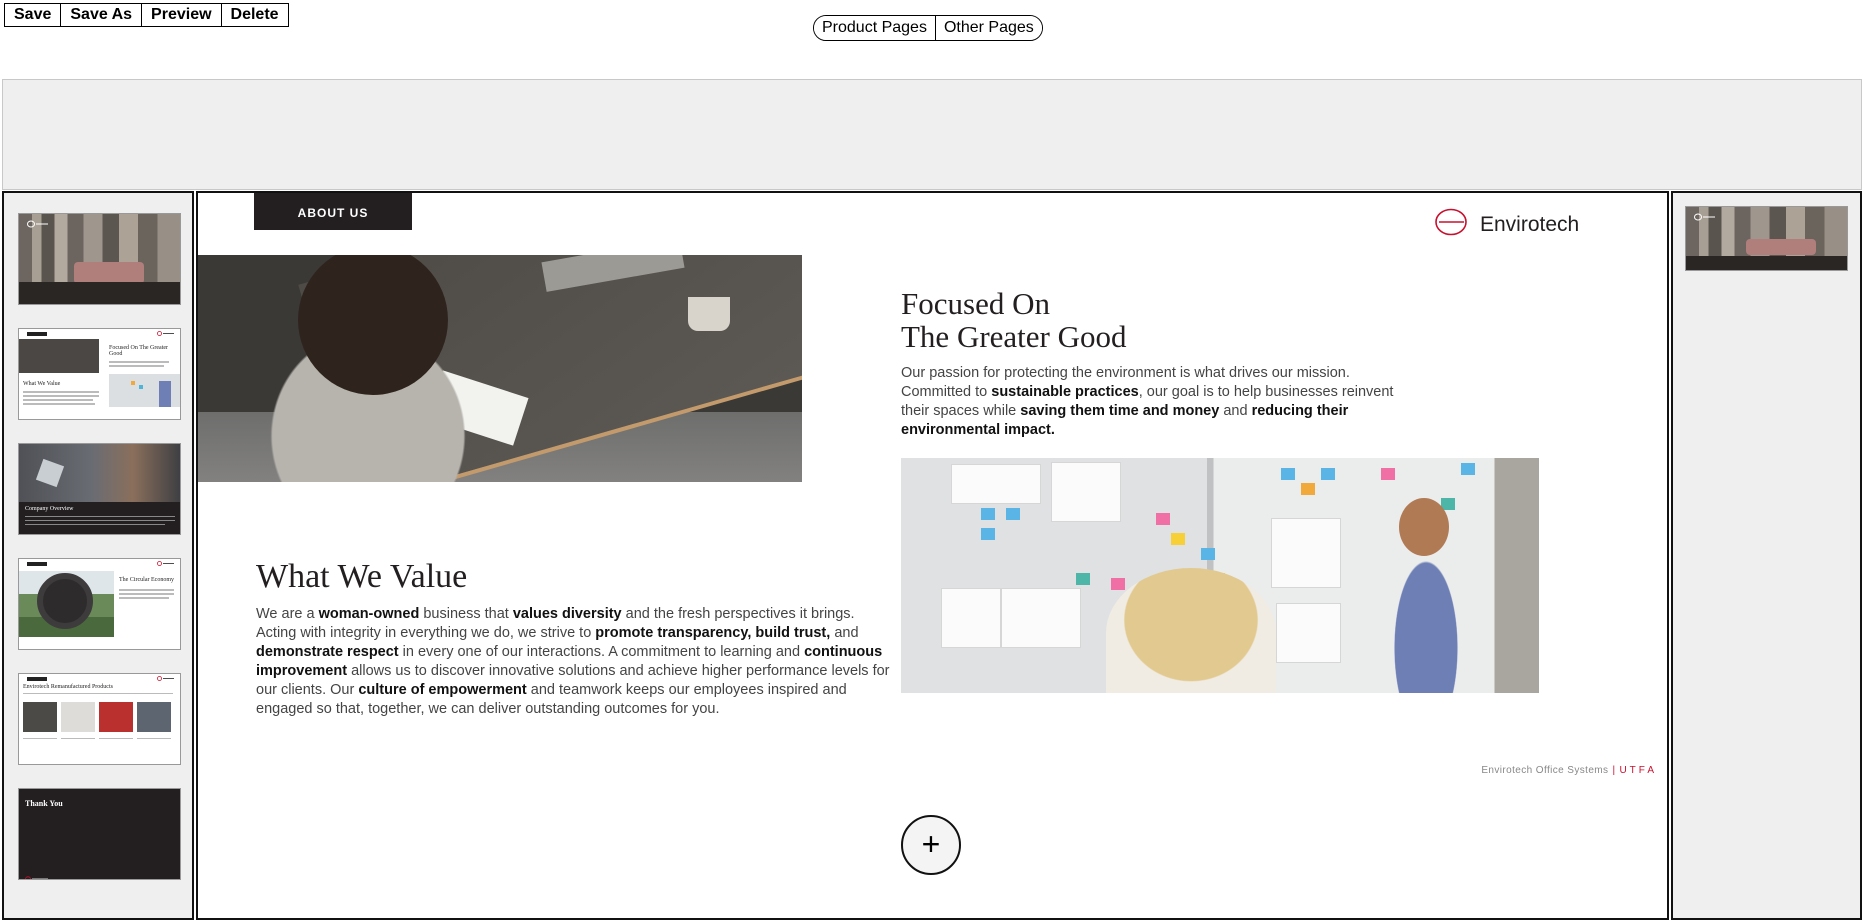  What do you see at coordinates (874, 28) in the screenshot?
I see `tab-product-pages: Product Pages` at bounding box center [874, 28].